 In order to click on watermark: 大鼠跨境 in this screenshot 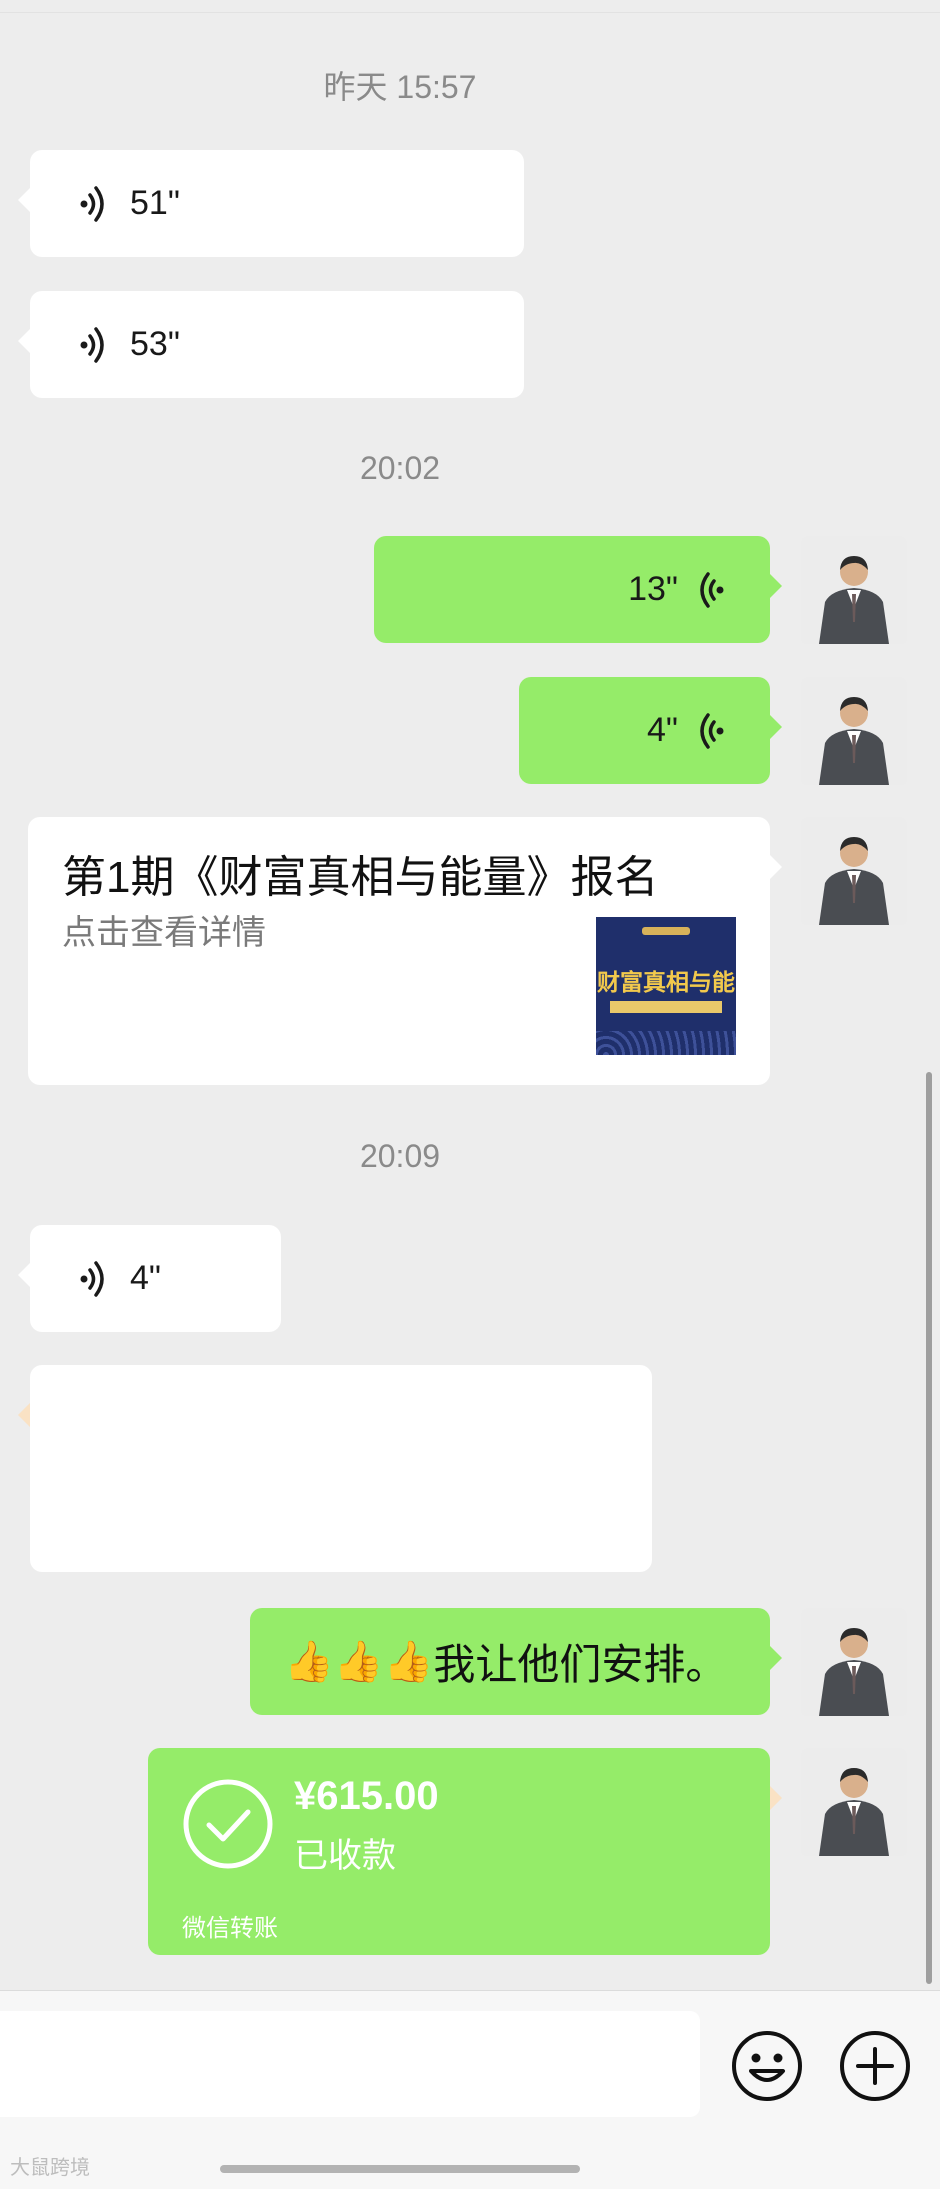, I will do `click(50, 2168)`.